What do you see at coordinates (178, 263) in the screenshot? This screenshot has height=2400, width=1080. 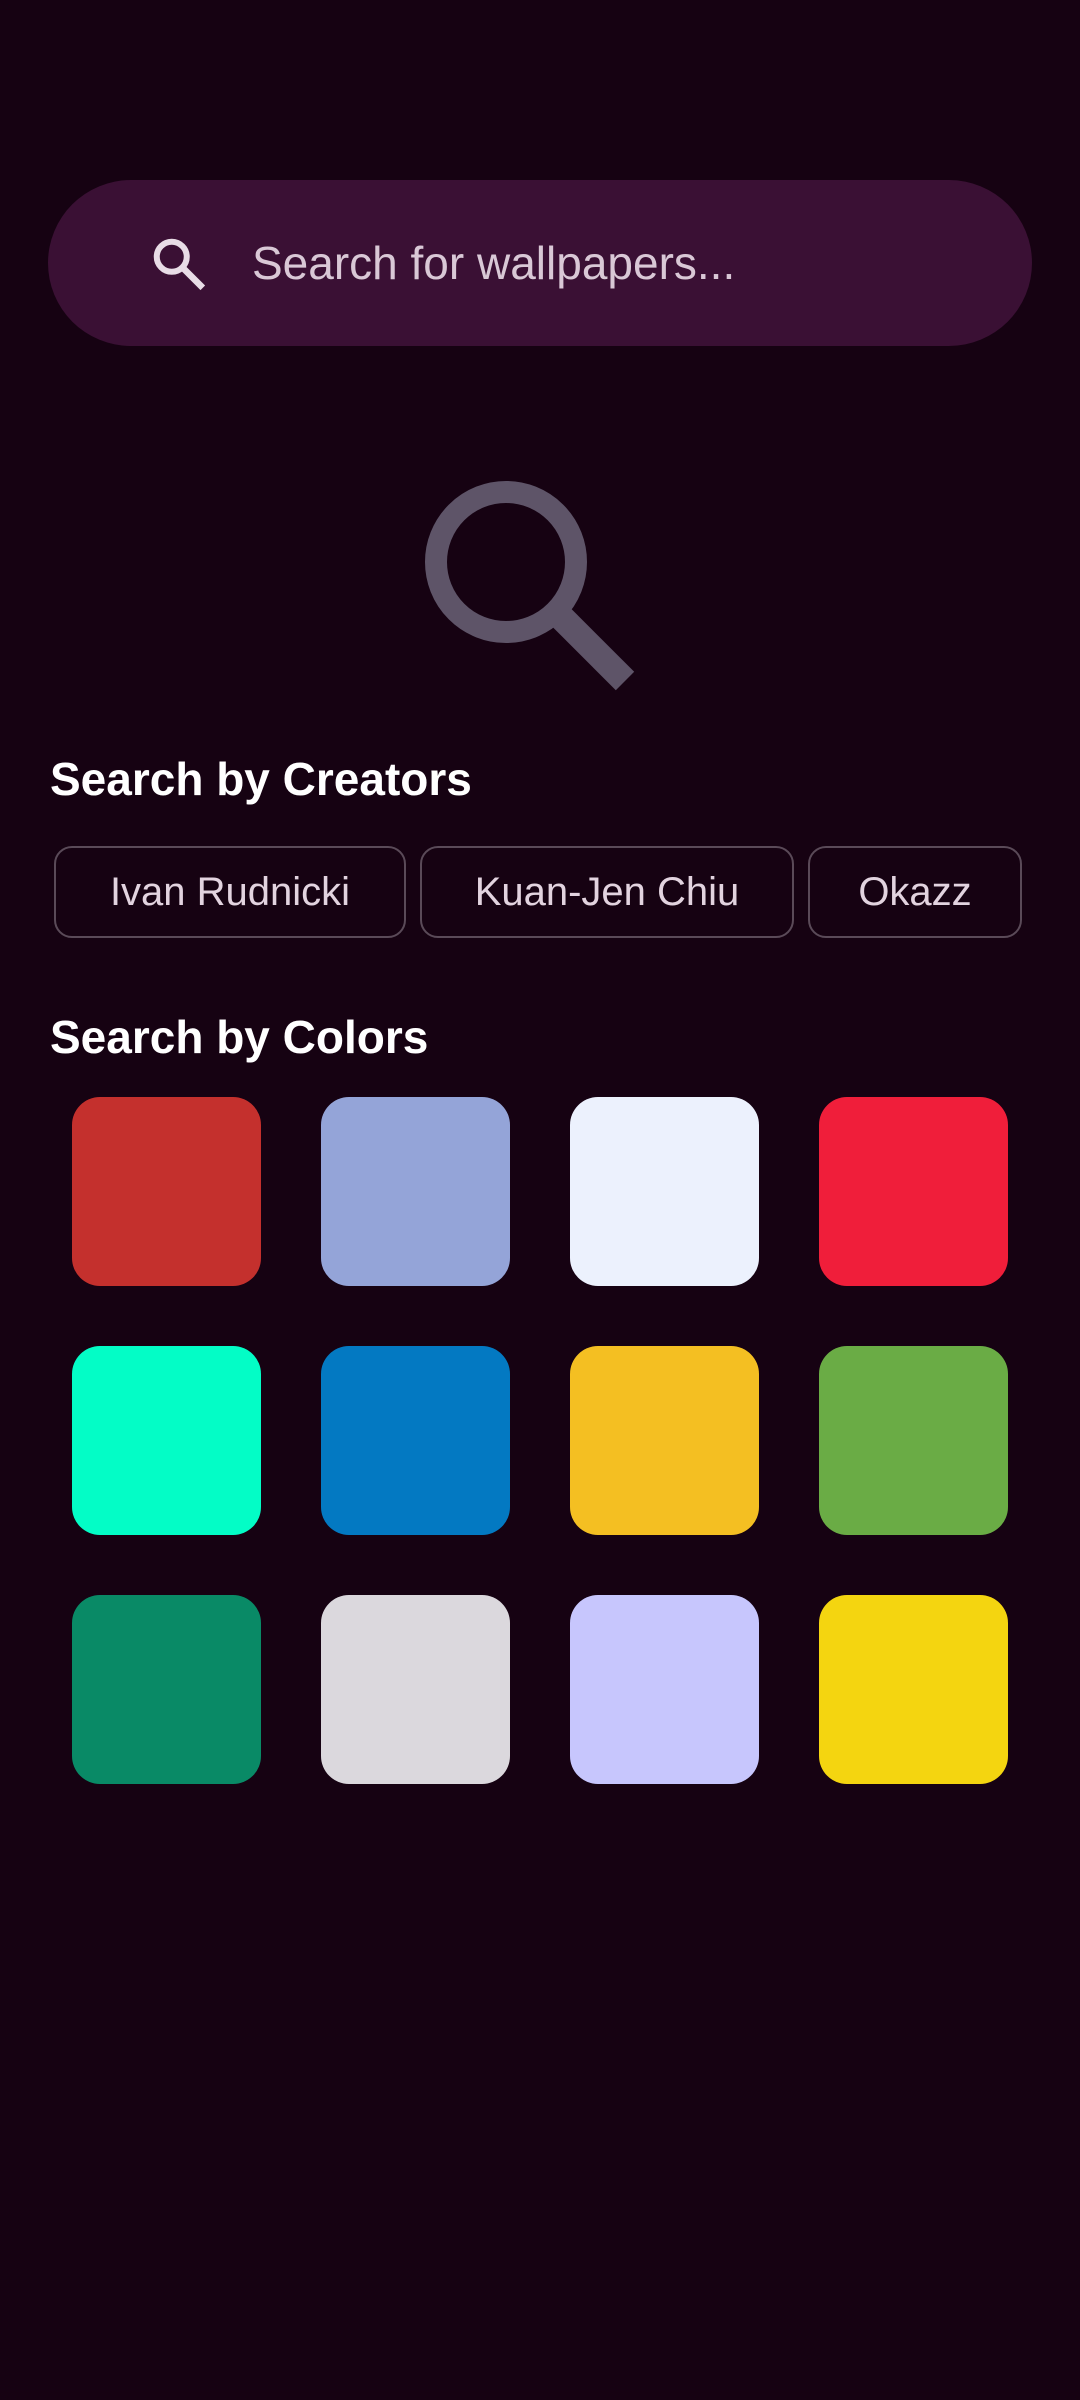 I see `search-icon` at bounding box center [178, 263].